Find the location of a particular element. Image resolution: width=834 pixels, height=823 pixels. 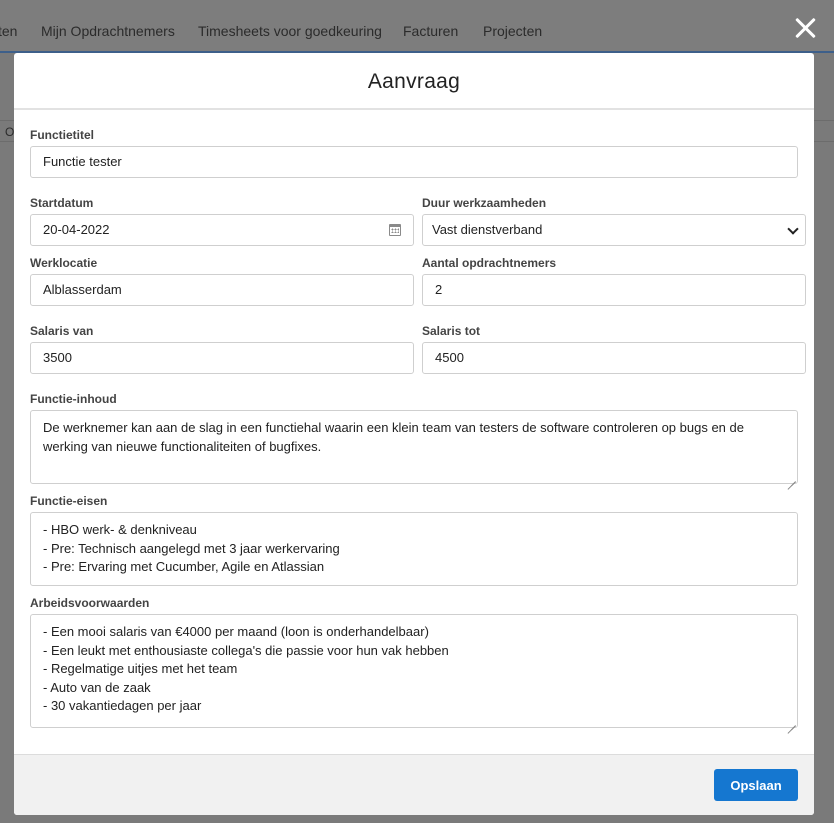

arbeidsvoorwaarden-label: Arbeidsvoorwaarden is located at coordinates (90, 603).